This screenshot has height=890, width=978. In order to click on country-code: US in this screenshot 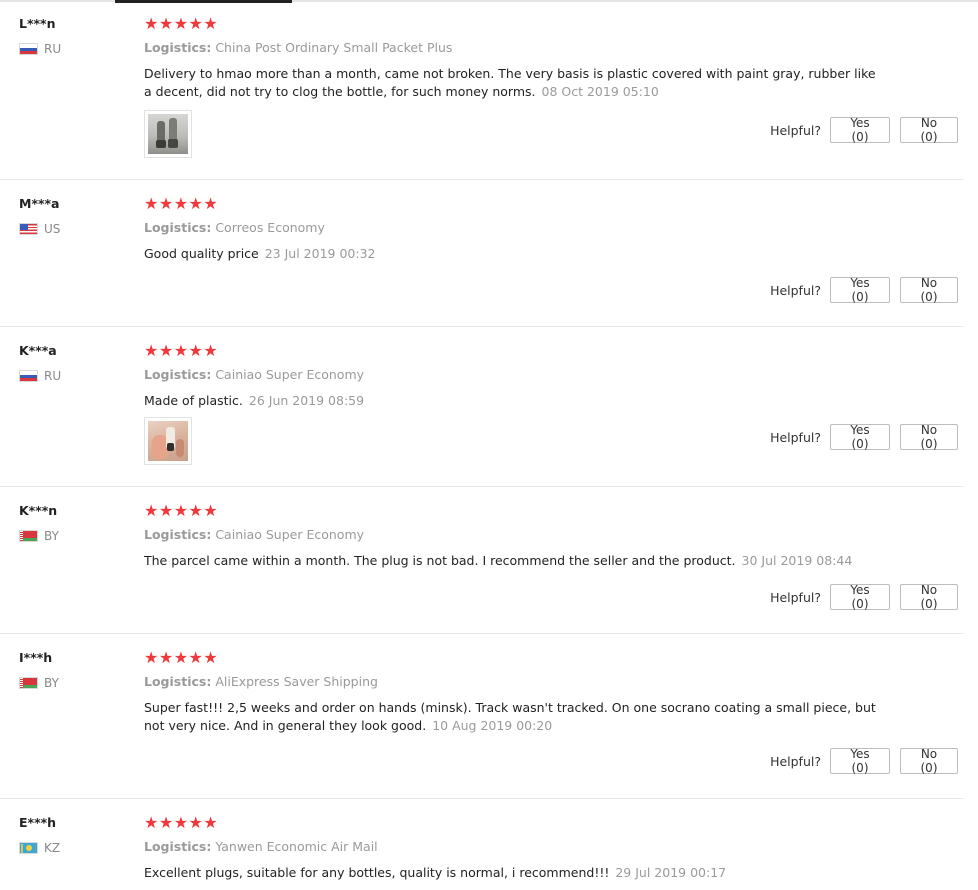, I will do `click(52, 229)`.